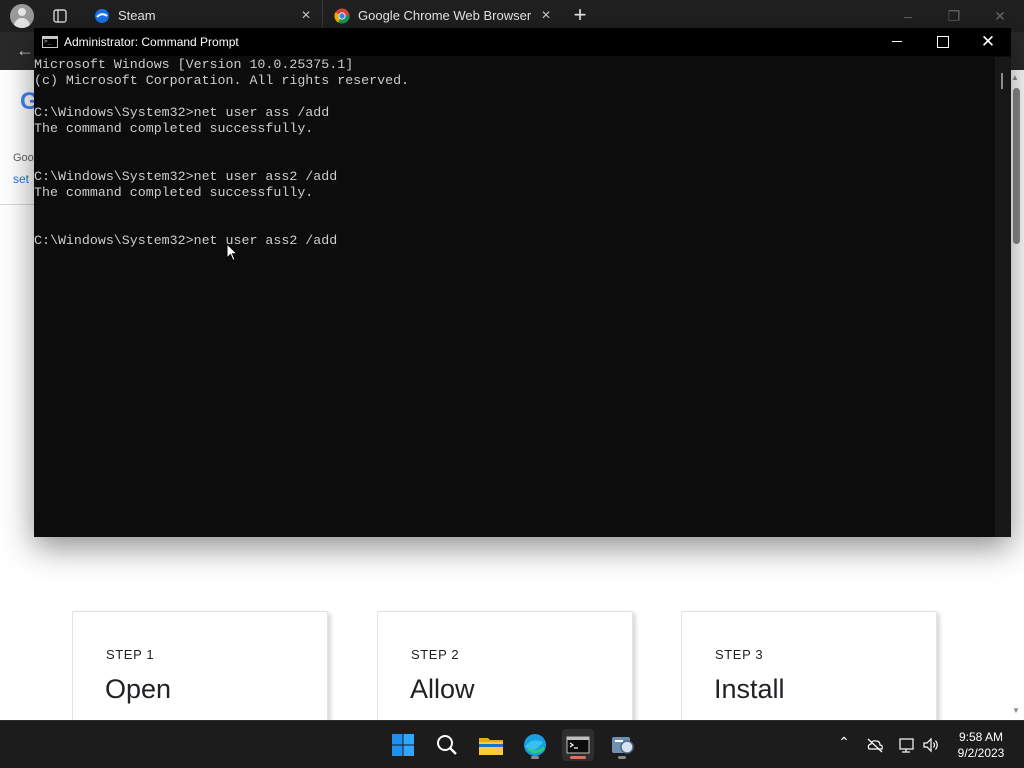 The image size is (1024, 768). I want to click on cmd-scrollbar, so click(1003, 297).